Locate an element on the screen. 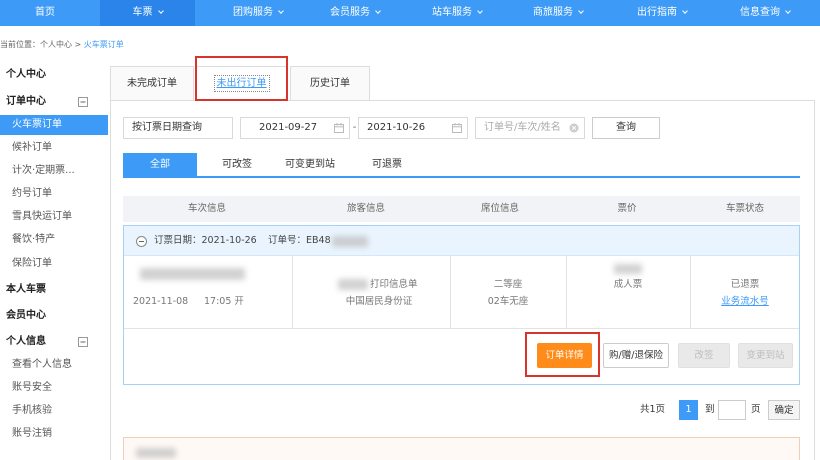  nav-item-home: 首页 is located at coordinates (47, 13).